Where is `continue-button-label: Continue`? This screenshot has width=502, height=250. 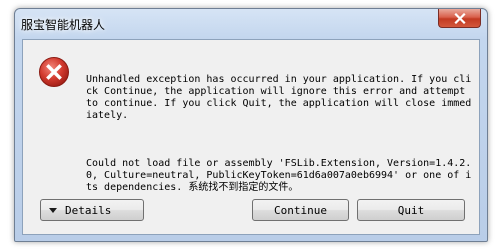
continue-button-label: Continue is located at coordinates (300, 210).